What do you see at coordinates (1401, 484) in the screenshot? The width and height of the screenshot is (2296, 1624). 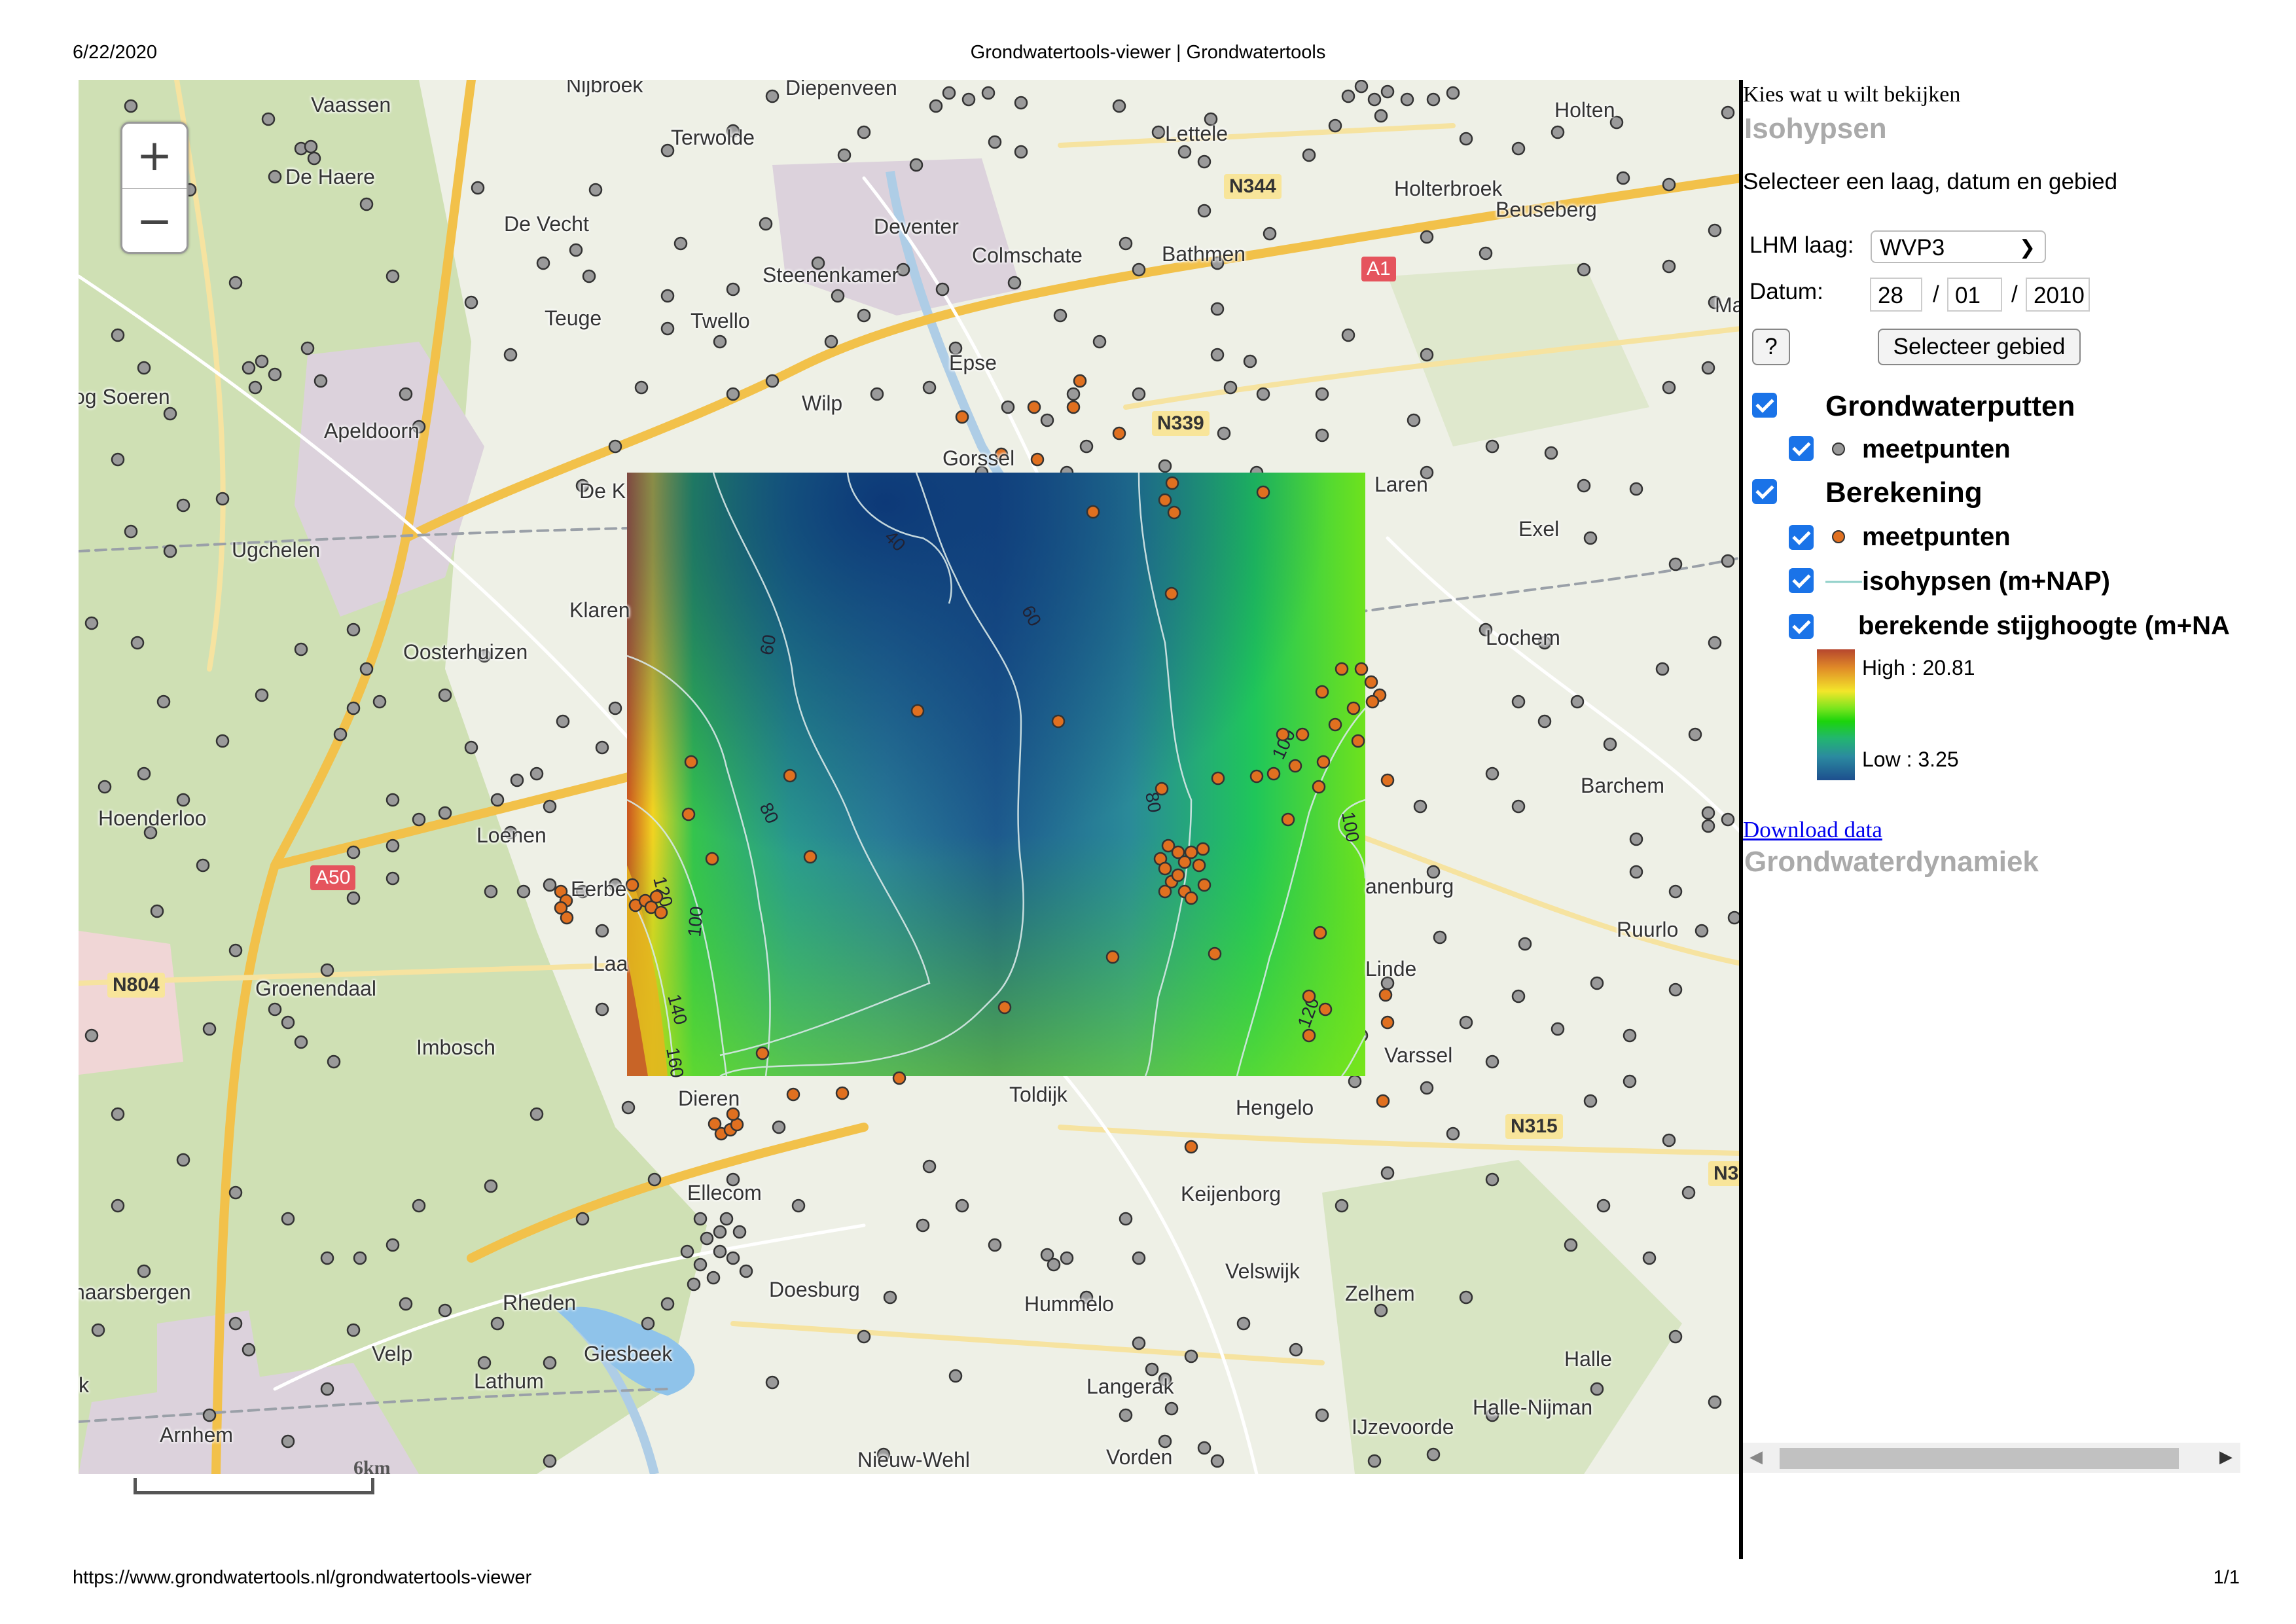 I see `place-label: Laren` at bounding box center [1401, 484].